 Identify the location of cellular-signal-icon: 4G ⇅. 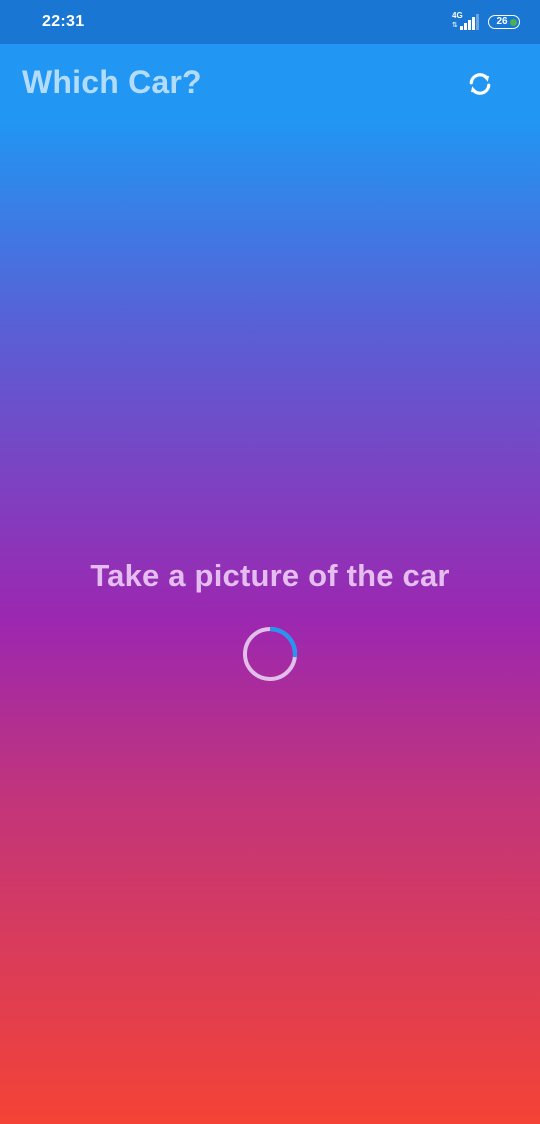
(467, 22).